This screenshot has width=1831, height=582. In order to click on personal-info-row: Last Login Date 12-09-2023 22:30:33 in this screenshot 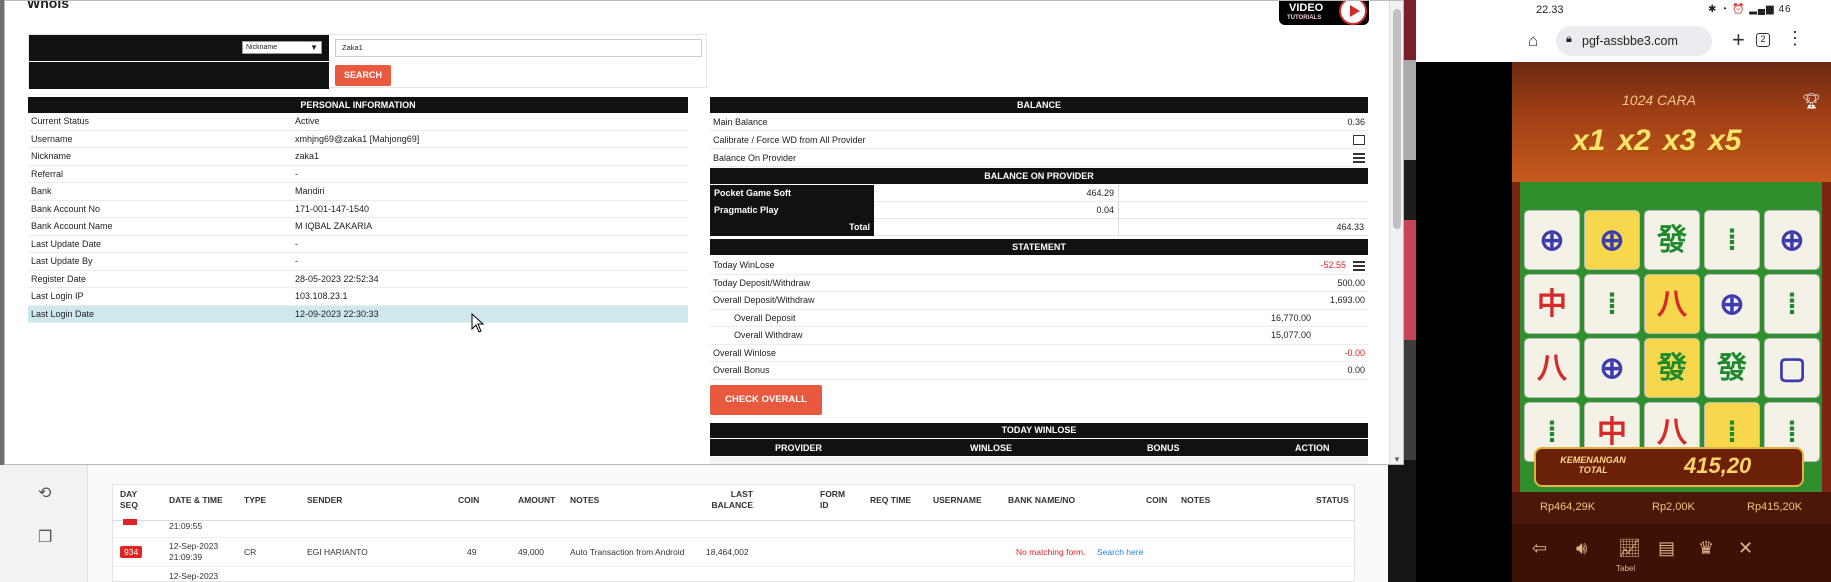, I will do `click(358, 314)`.